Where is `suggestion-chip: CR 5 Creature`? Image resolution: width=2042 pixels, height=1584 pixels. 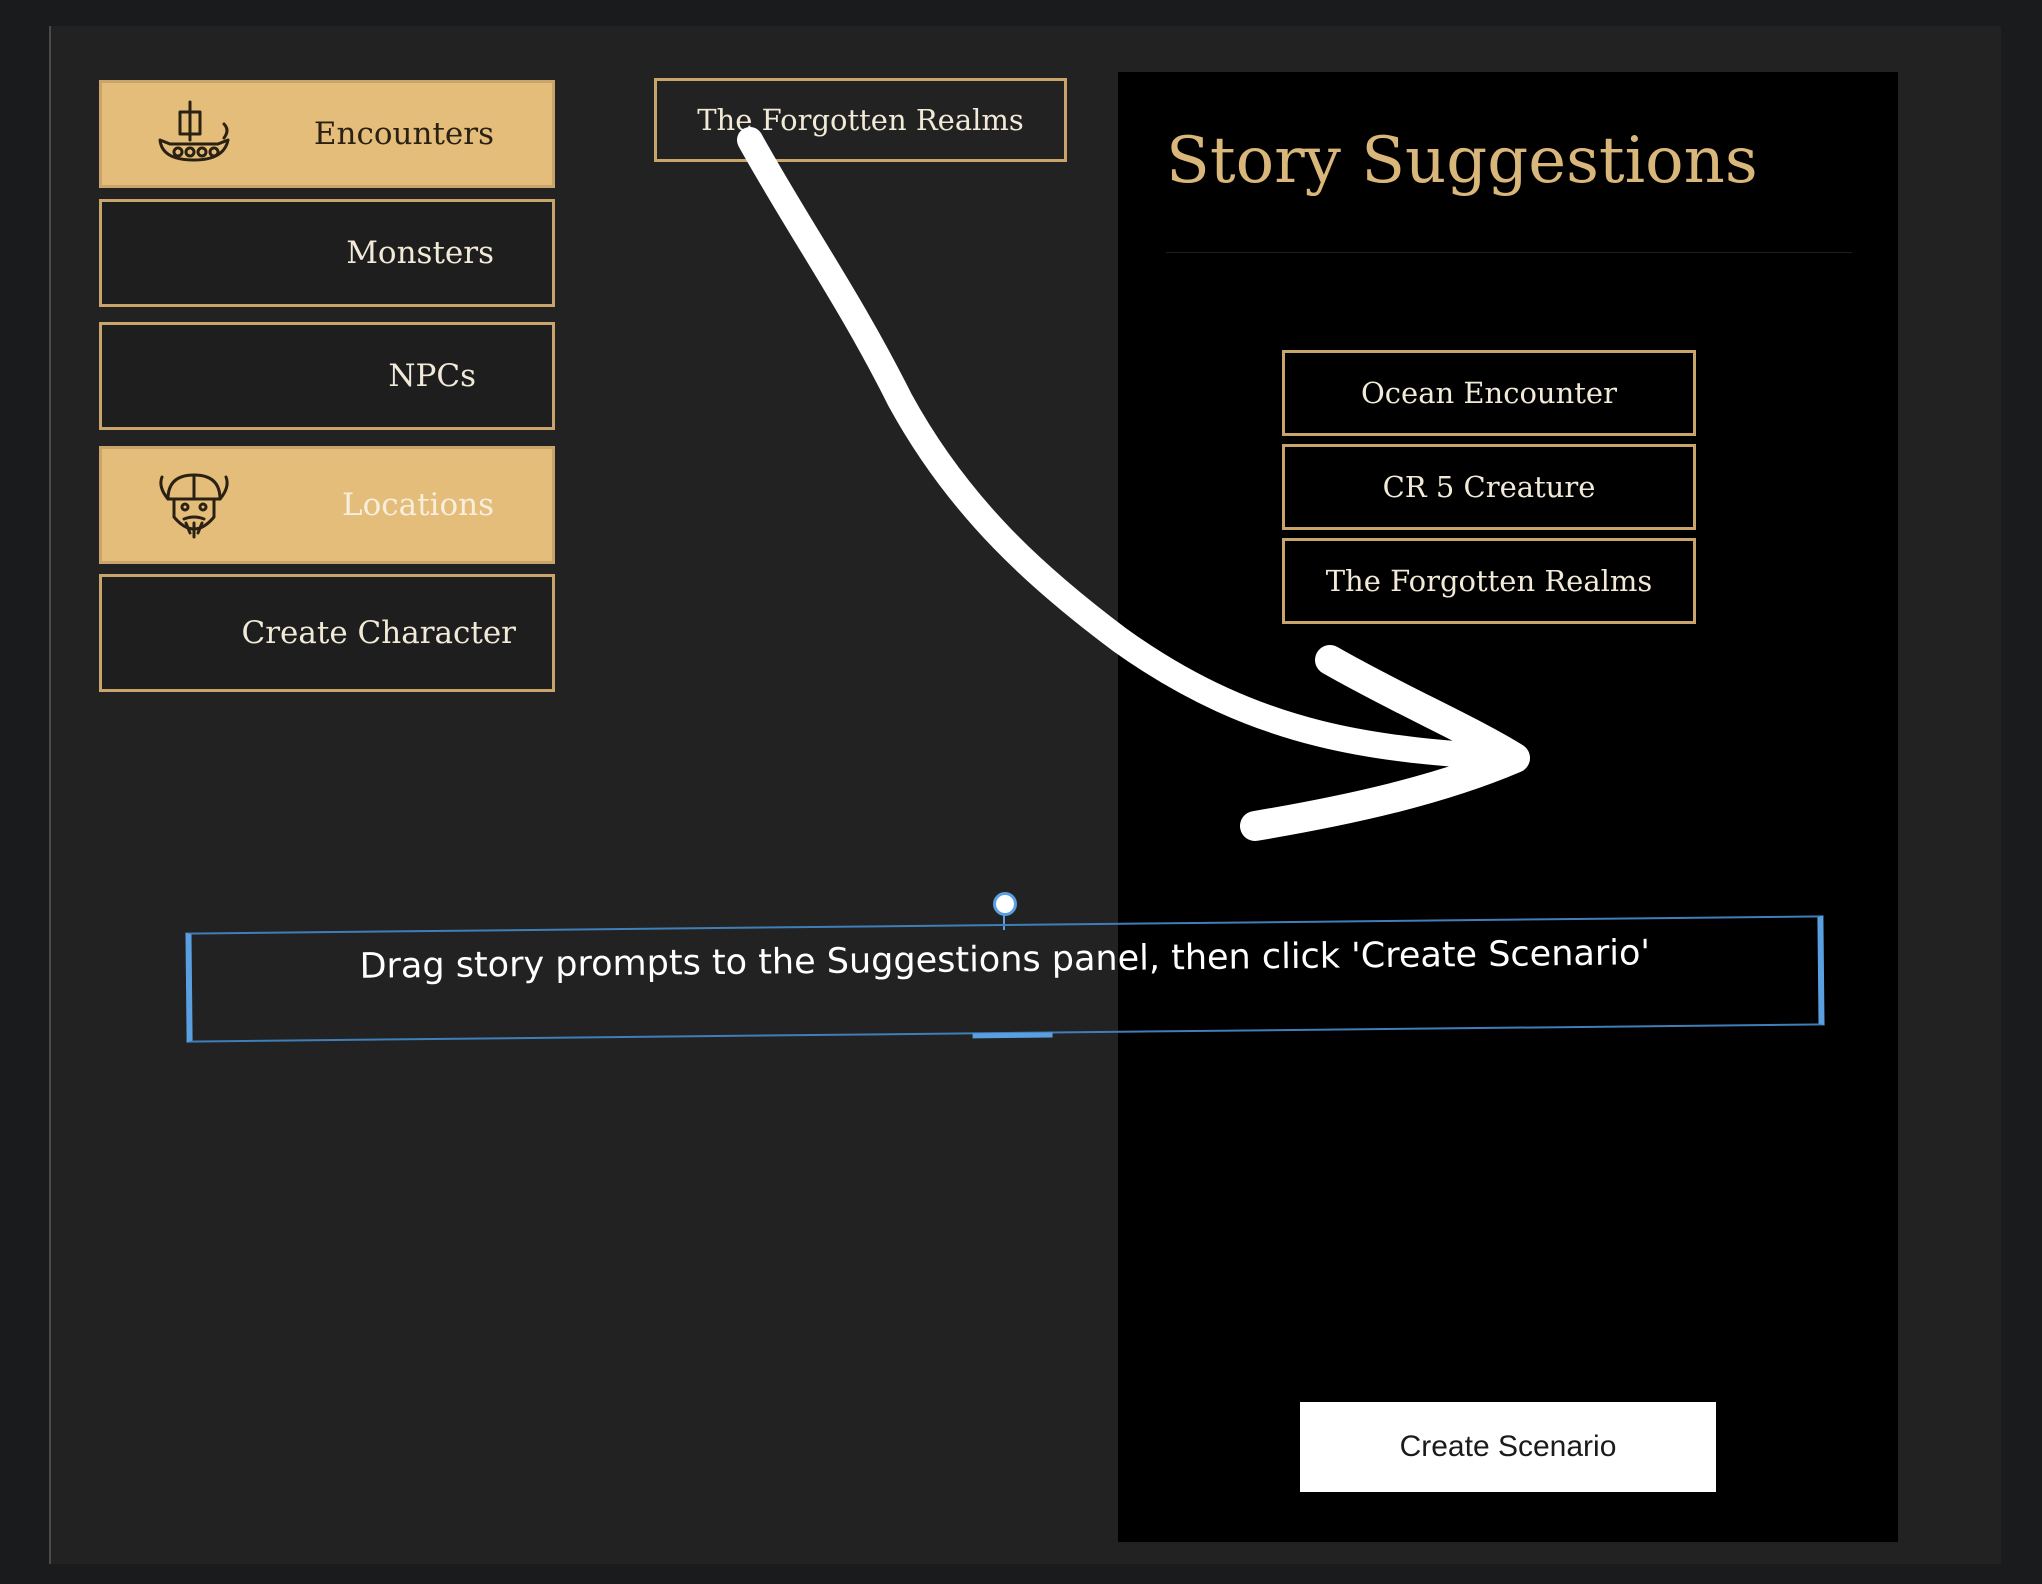 suggestion-chip: CR 5 Creature is located at coordinates (1489, 487).